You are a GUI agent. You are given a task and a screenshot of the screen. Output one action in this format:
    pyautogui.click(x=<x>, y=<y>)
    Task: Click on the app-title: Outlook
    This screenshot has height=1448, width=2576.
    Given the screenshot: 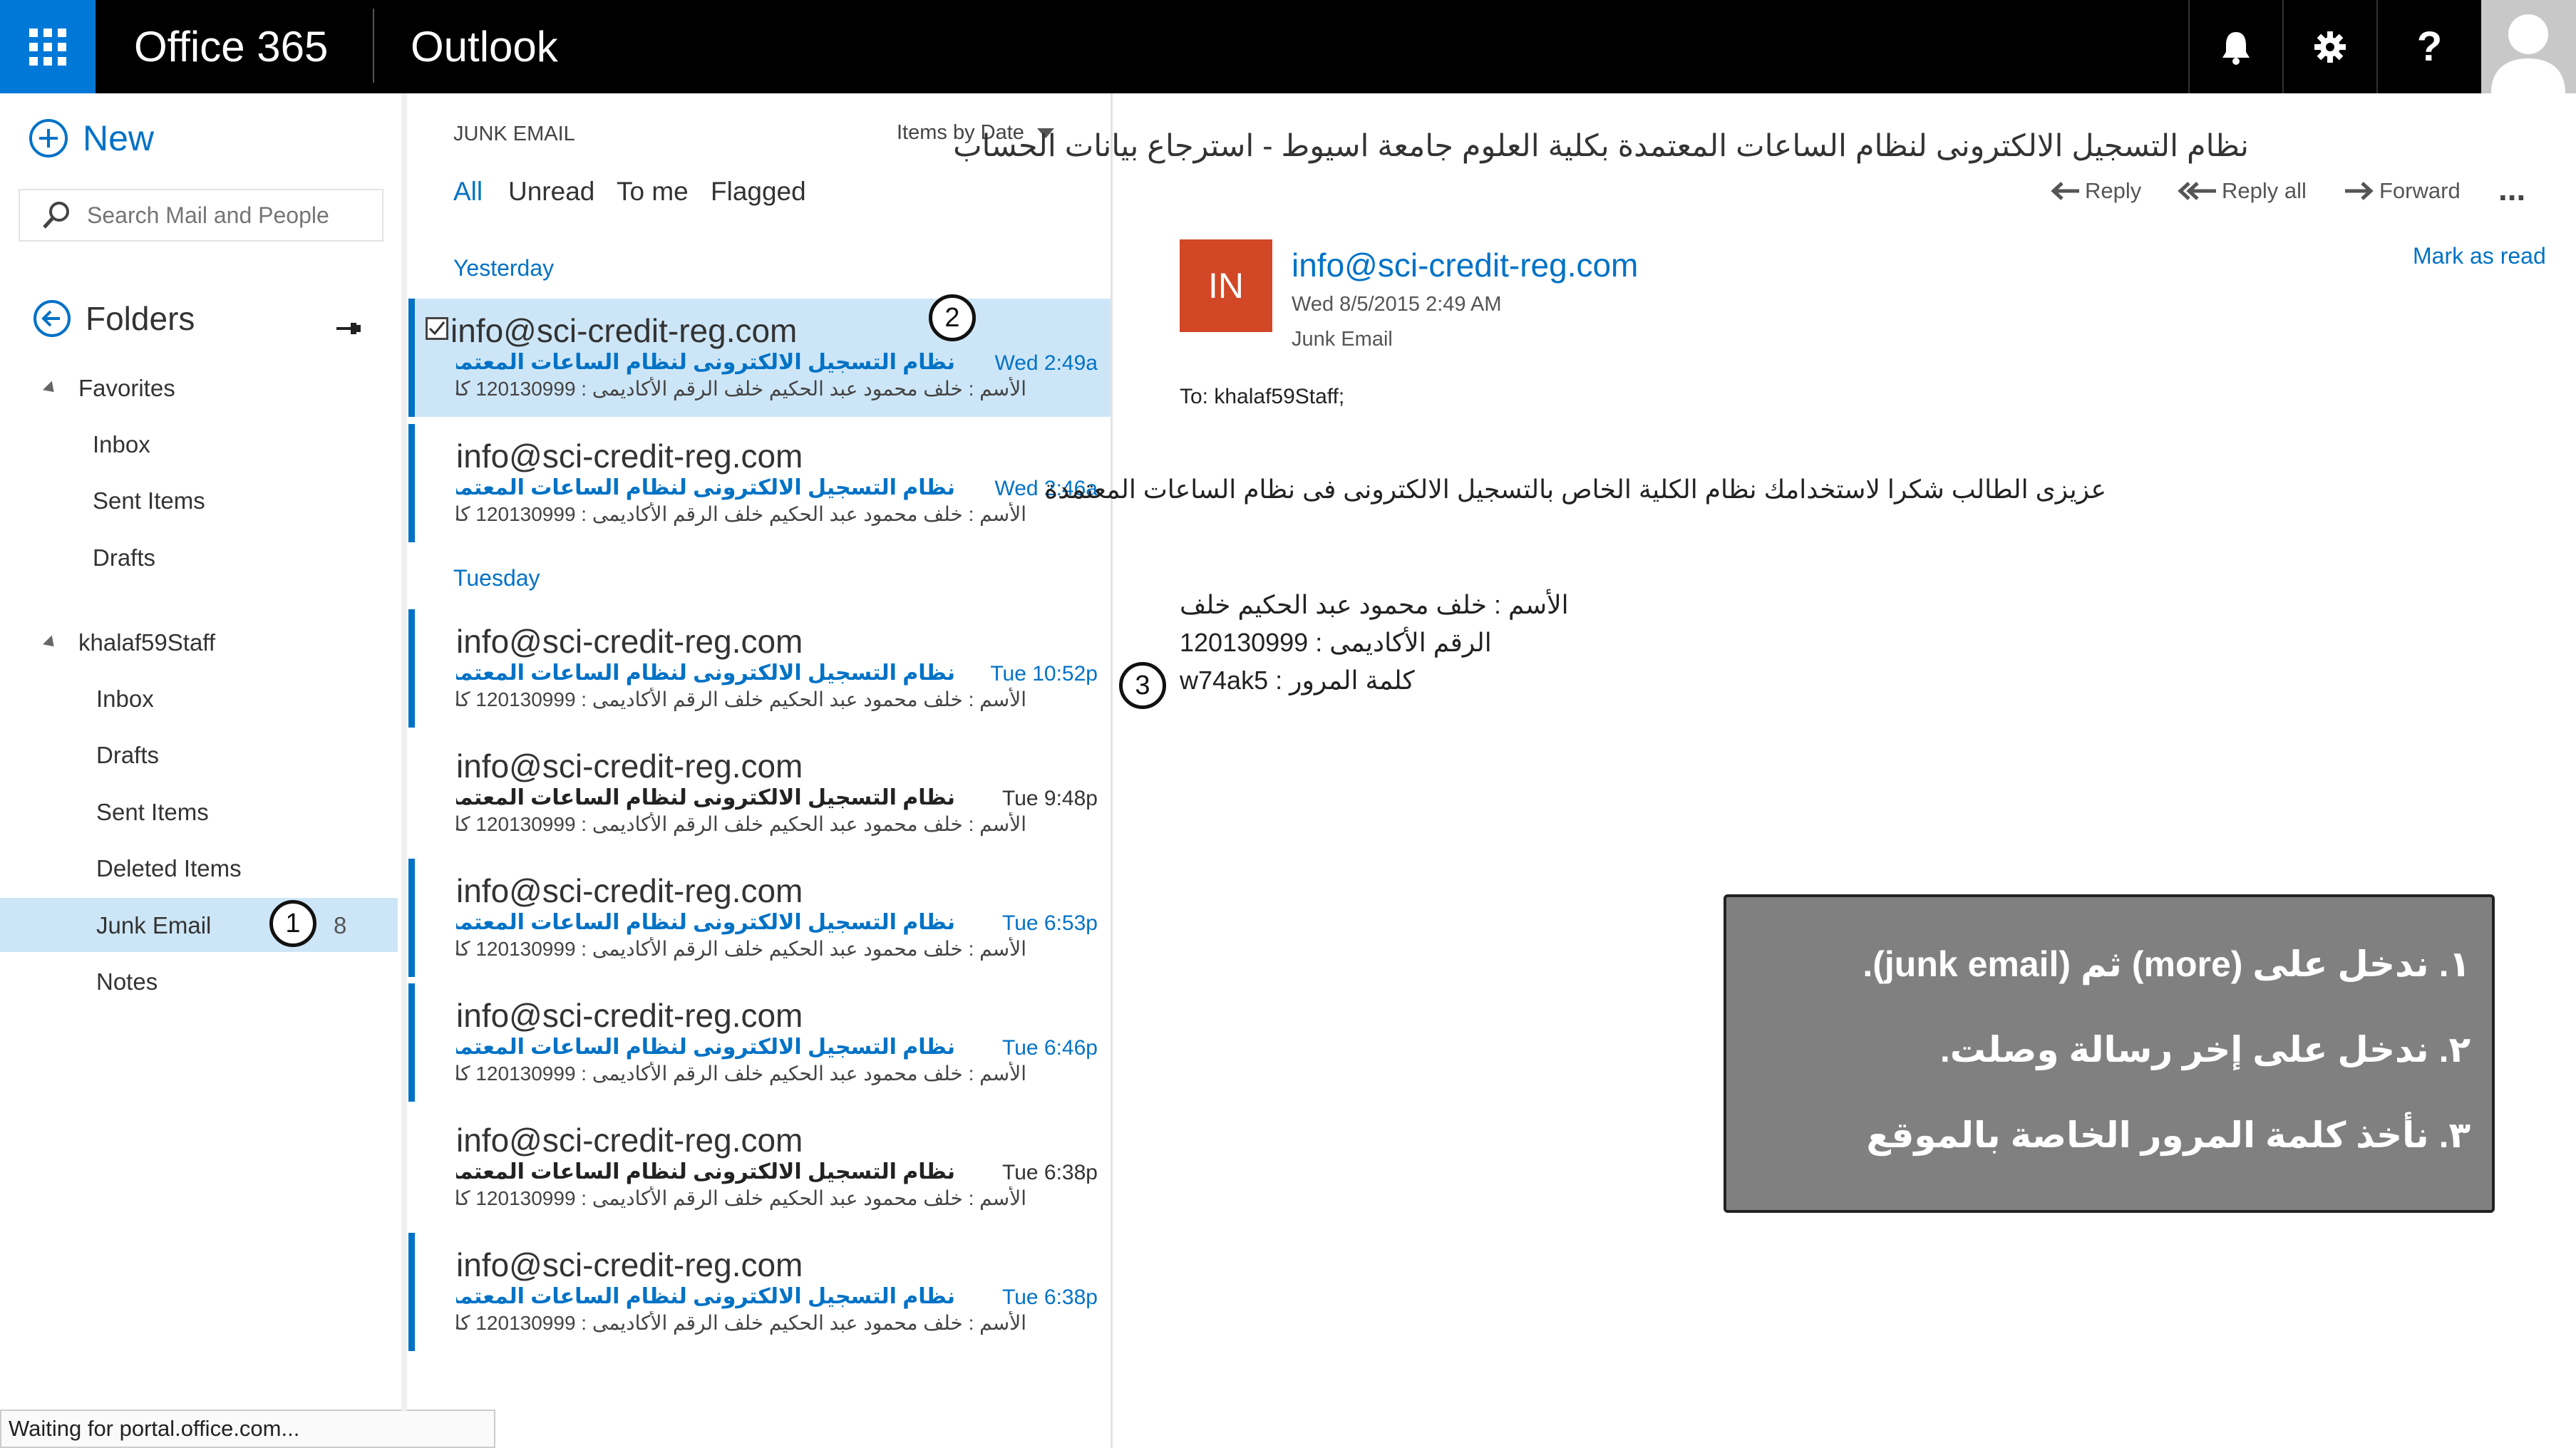 What is the action you would take?
    pyautogui.click(x=484, y=46)
    